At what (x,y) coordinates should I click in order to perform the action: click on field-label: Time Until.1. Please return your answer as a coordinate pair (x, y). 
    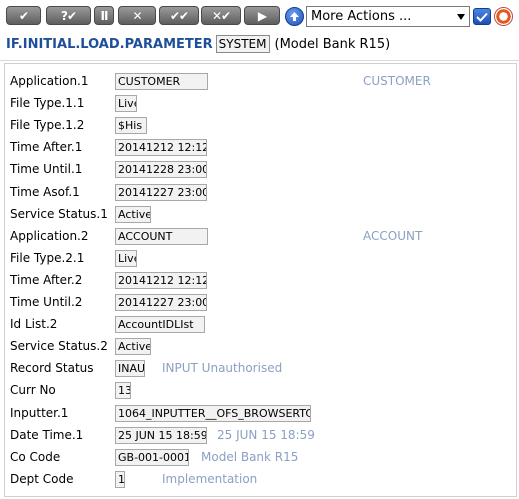
    Looking at the image, I should click on (46, 169).